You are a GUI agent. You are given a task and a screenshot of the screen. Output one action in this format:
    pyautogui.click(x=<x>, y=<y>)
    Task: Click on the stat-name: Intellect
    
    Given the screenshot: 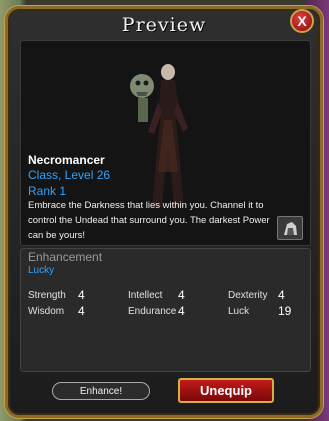 What is the action you would take?
    pyautogui.click(x=145, y=295)
    